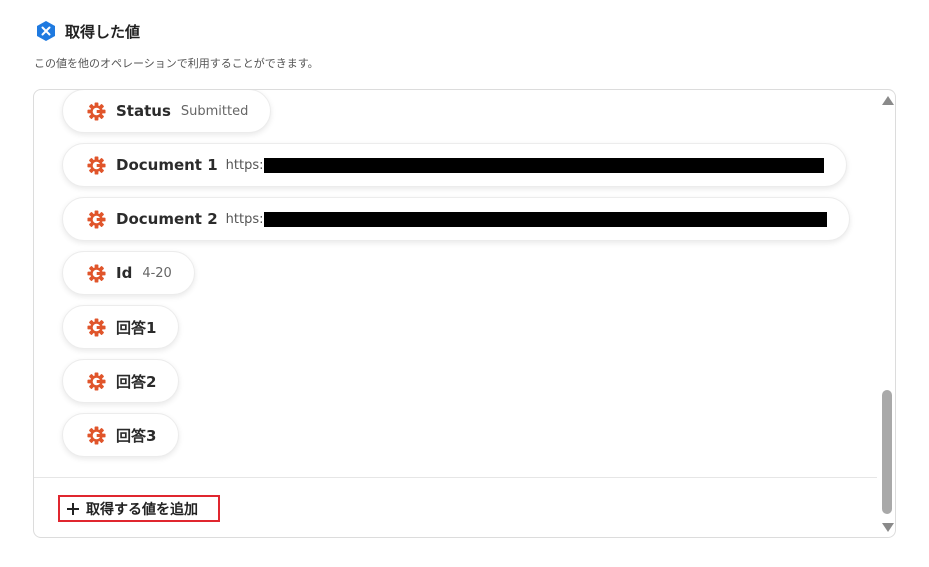 This screenshot has height=567, width=929. I want to click on divider, so click(455, 477).